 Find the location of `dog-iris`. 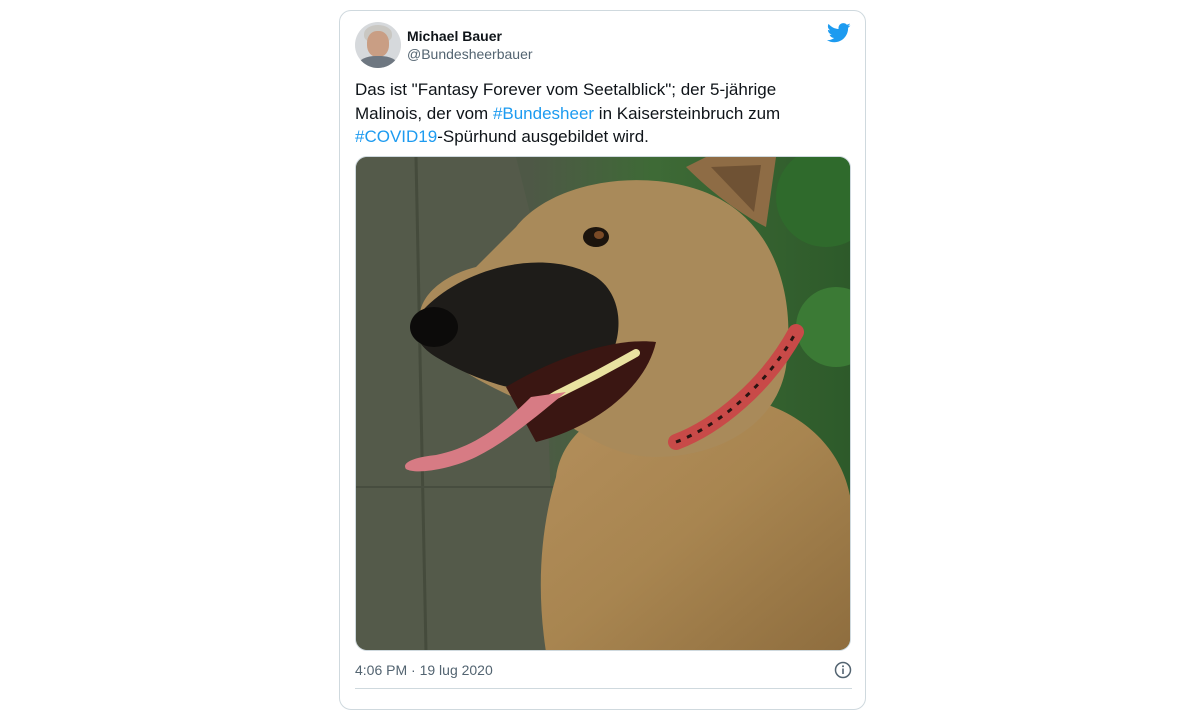

dog-iris is located at coordinates (599, 235).